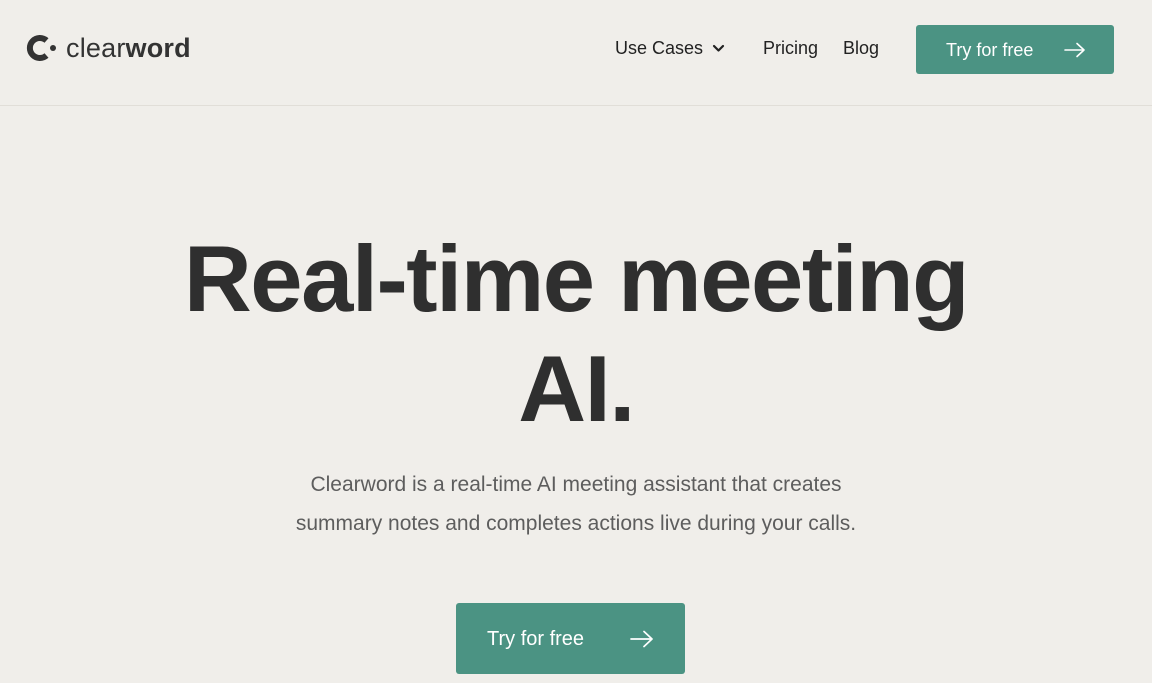 This screenshot has height=683, width=1152. I want to click on nav-use-cases: Use Cases, so click(670, 48).